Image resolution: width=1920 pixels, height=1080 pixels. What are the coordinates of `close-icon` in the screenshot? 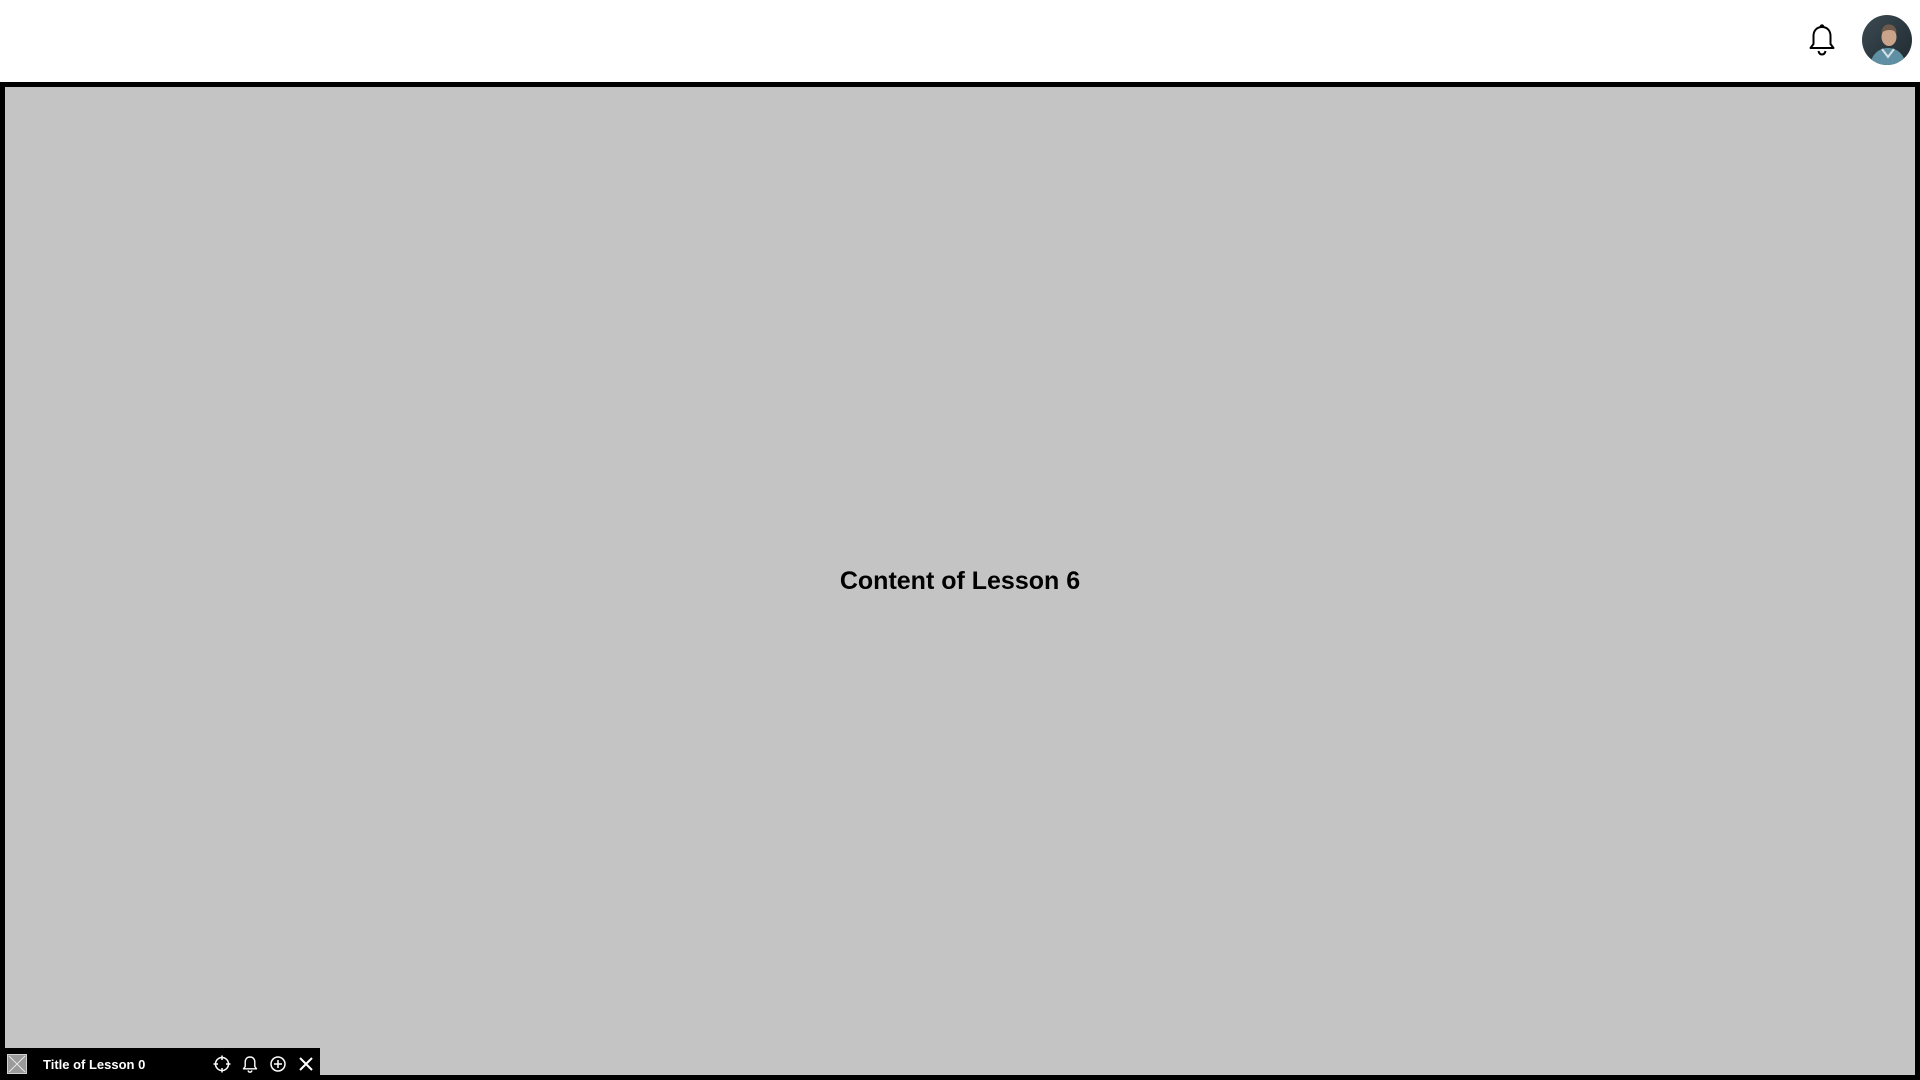 It's located at (306, 1064).